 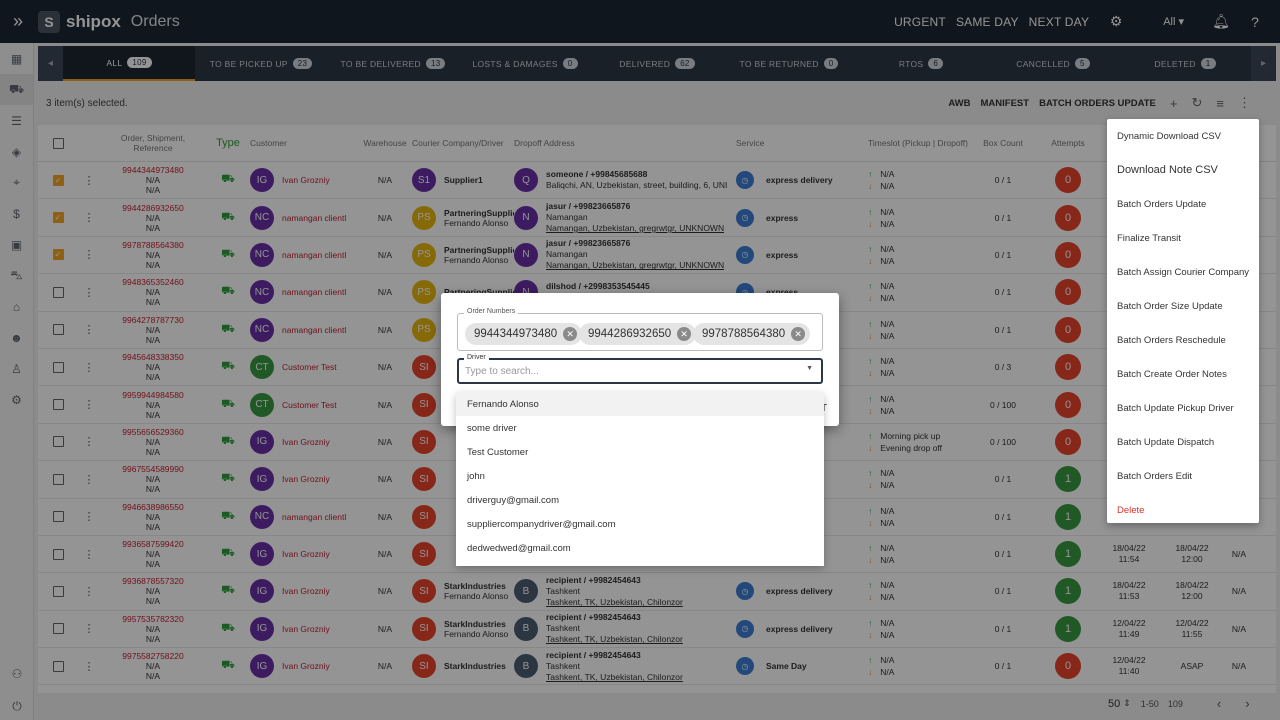 I want to click on menu-item-dynamic-download-csv: Dynamic Download CSV, so click(x=1183, y=136).